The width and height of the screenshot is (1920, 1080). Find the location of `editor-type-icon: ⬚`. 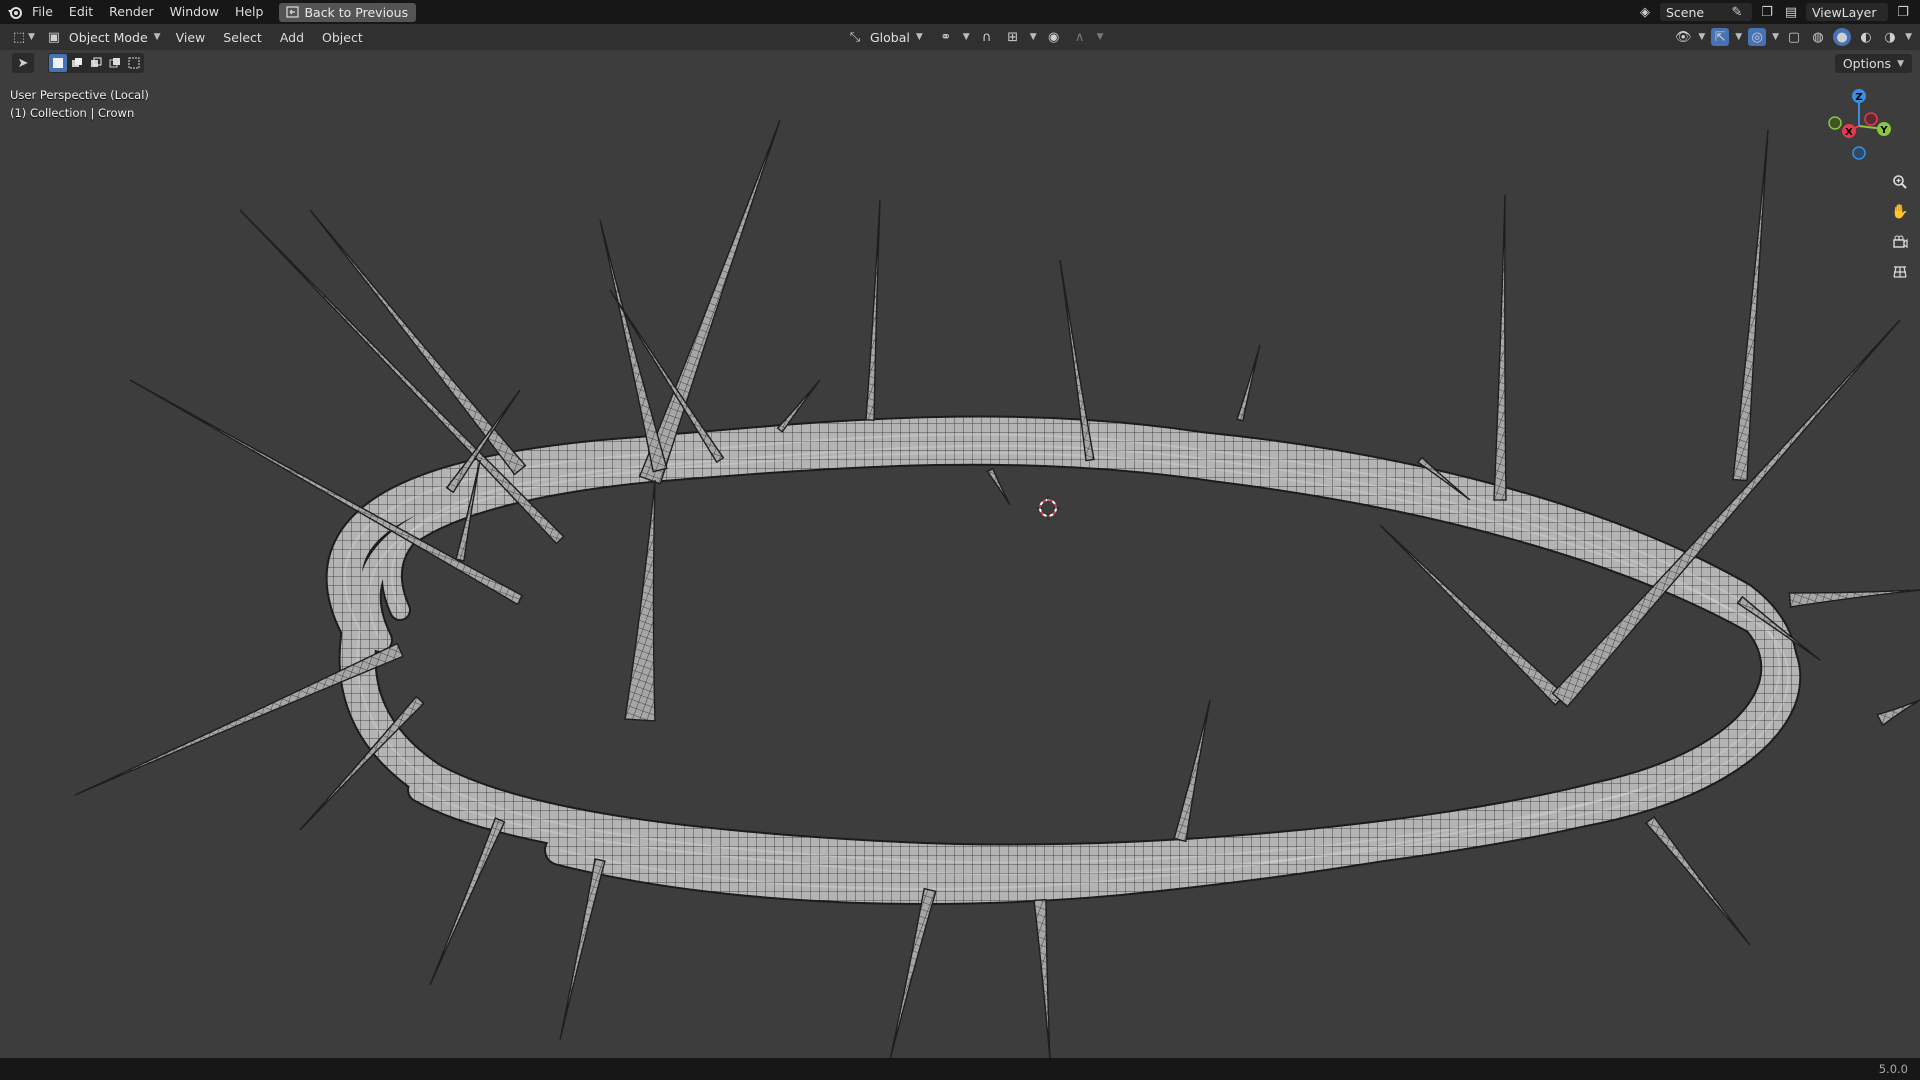

editor-type-icon: ⬚ is located at coordinates (19, 37).